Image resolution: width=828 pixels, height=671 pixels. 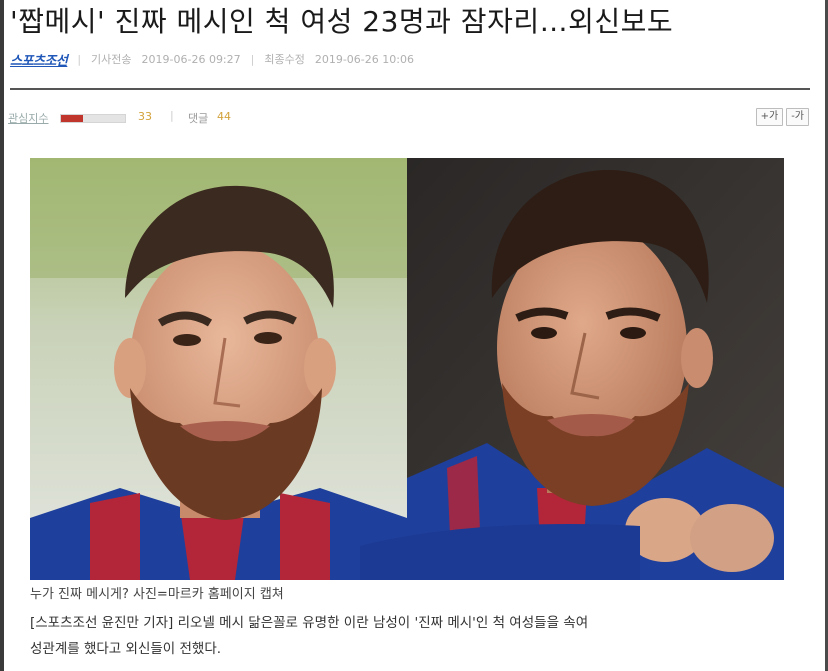 What do you see at coordinates (364, 59) in the screenshot?
I see `updated-time: 2019-06-26 10:06` at bounding box center [364, 59].